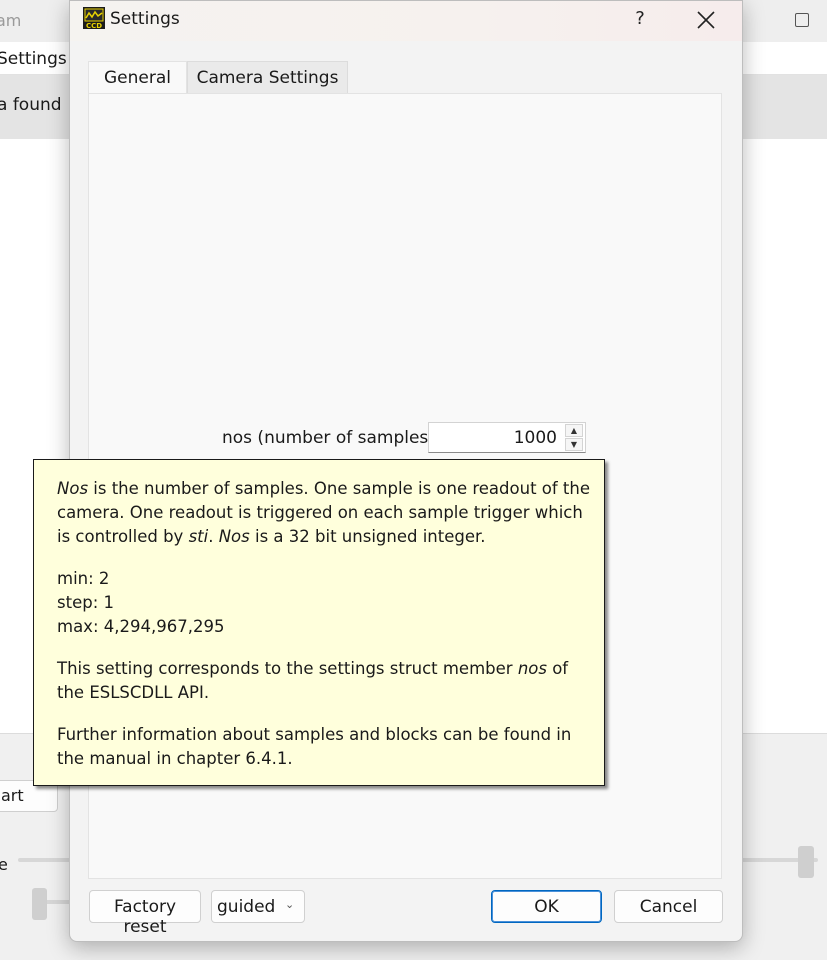 The height and width of the screenshot is (960, 827). Describe the element at coordinates (94, 18) in the screenshot. I see `ccd-camera-icon: CCD` at that location.